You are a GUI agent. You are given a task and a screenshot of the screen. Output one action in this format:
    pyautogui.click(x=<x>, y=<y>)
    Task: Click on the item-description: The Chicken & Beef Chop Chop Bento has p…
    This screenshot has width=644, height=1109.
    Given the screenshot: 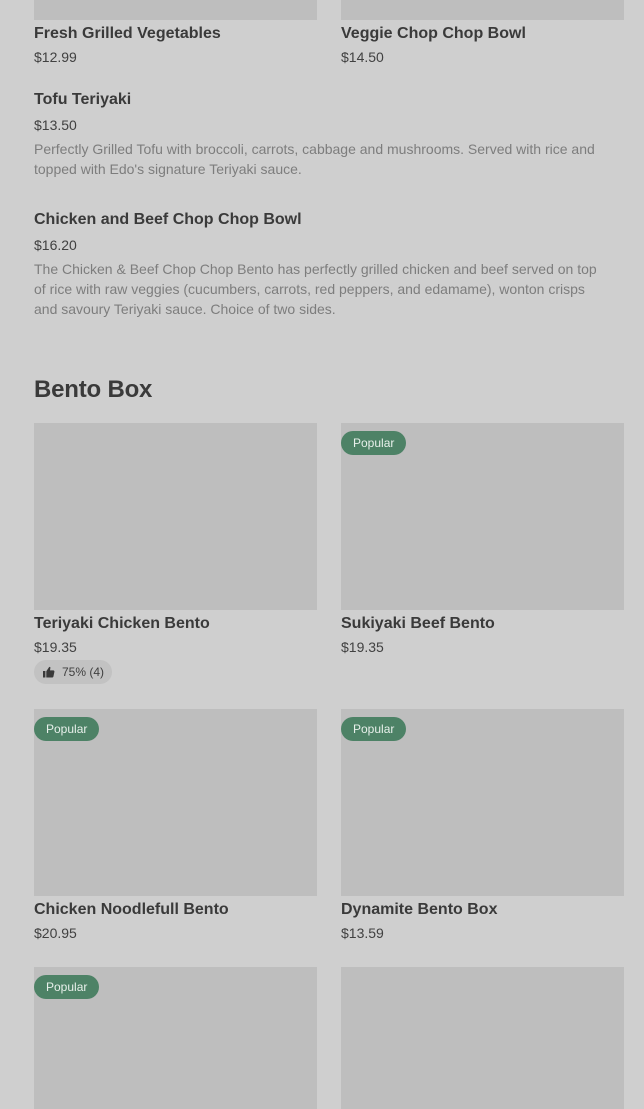 What is the action you would take?
    pyautogui.click(x=329, y=289)
    